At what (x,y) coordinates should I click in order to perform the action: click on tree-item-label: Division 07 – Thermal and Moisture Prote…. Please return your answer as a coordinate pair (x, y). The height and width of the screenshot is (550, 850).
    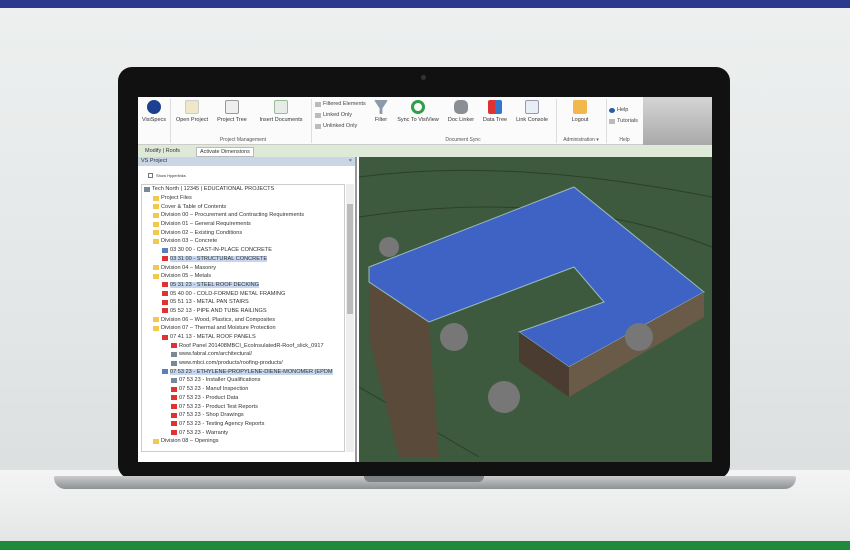
    Looking at the image, I should click on (218, 328).